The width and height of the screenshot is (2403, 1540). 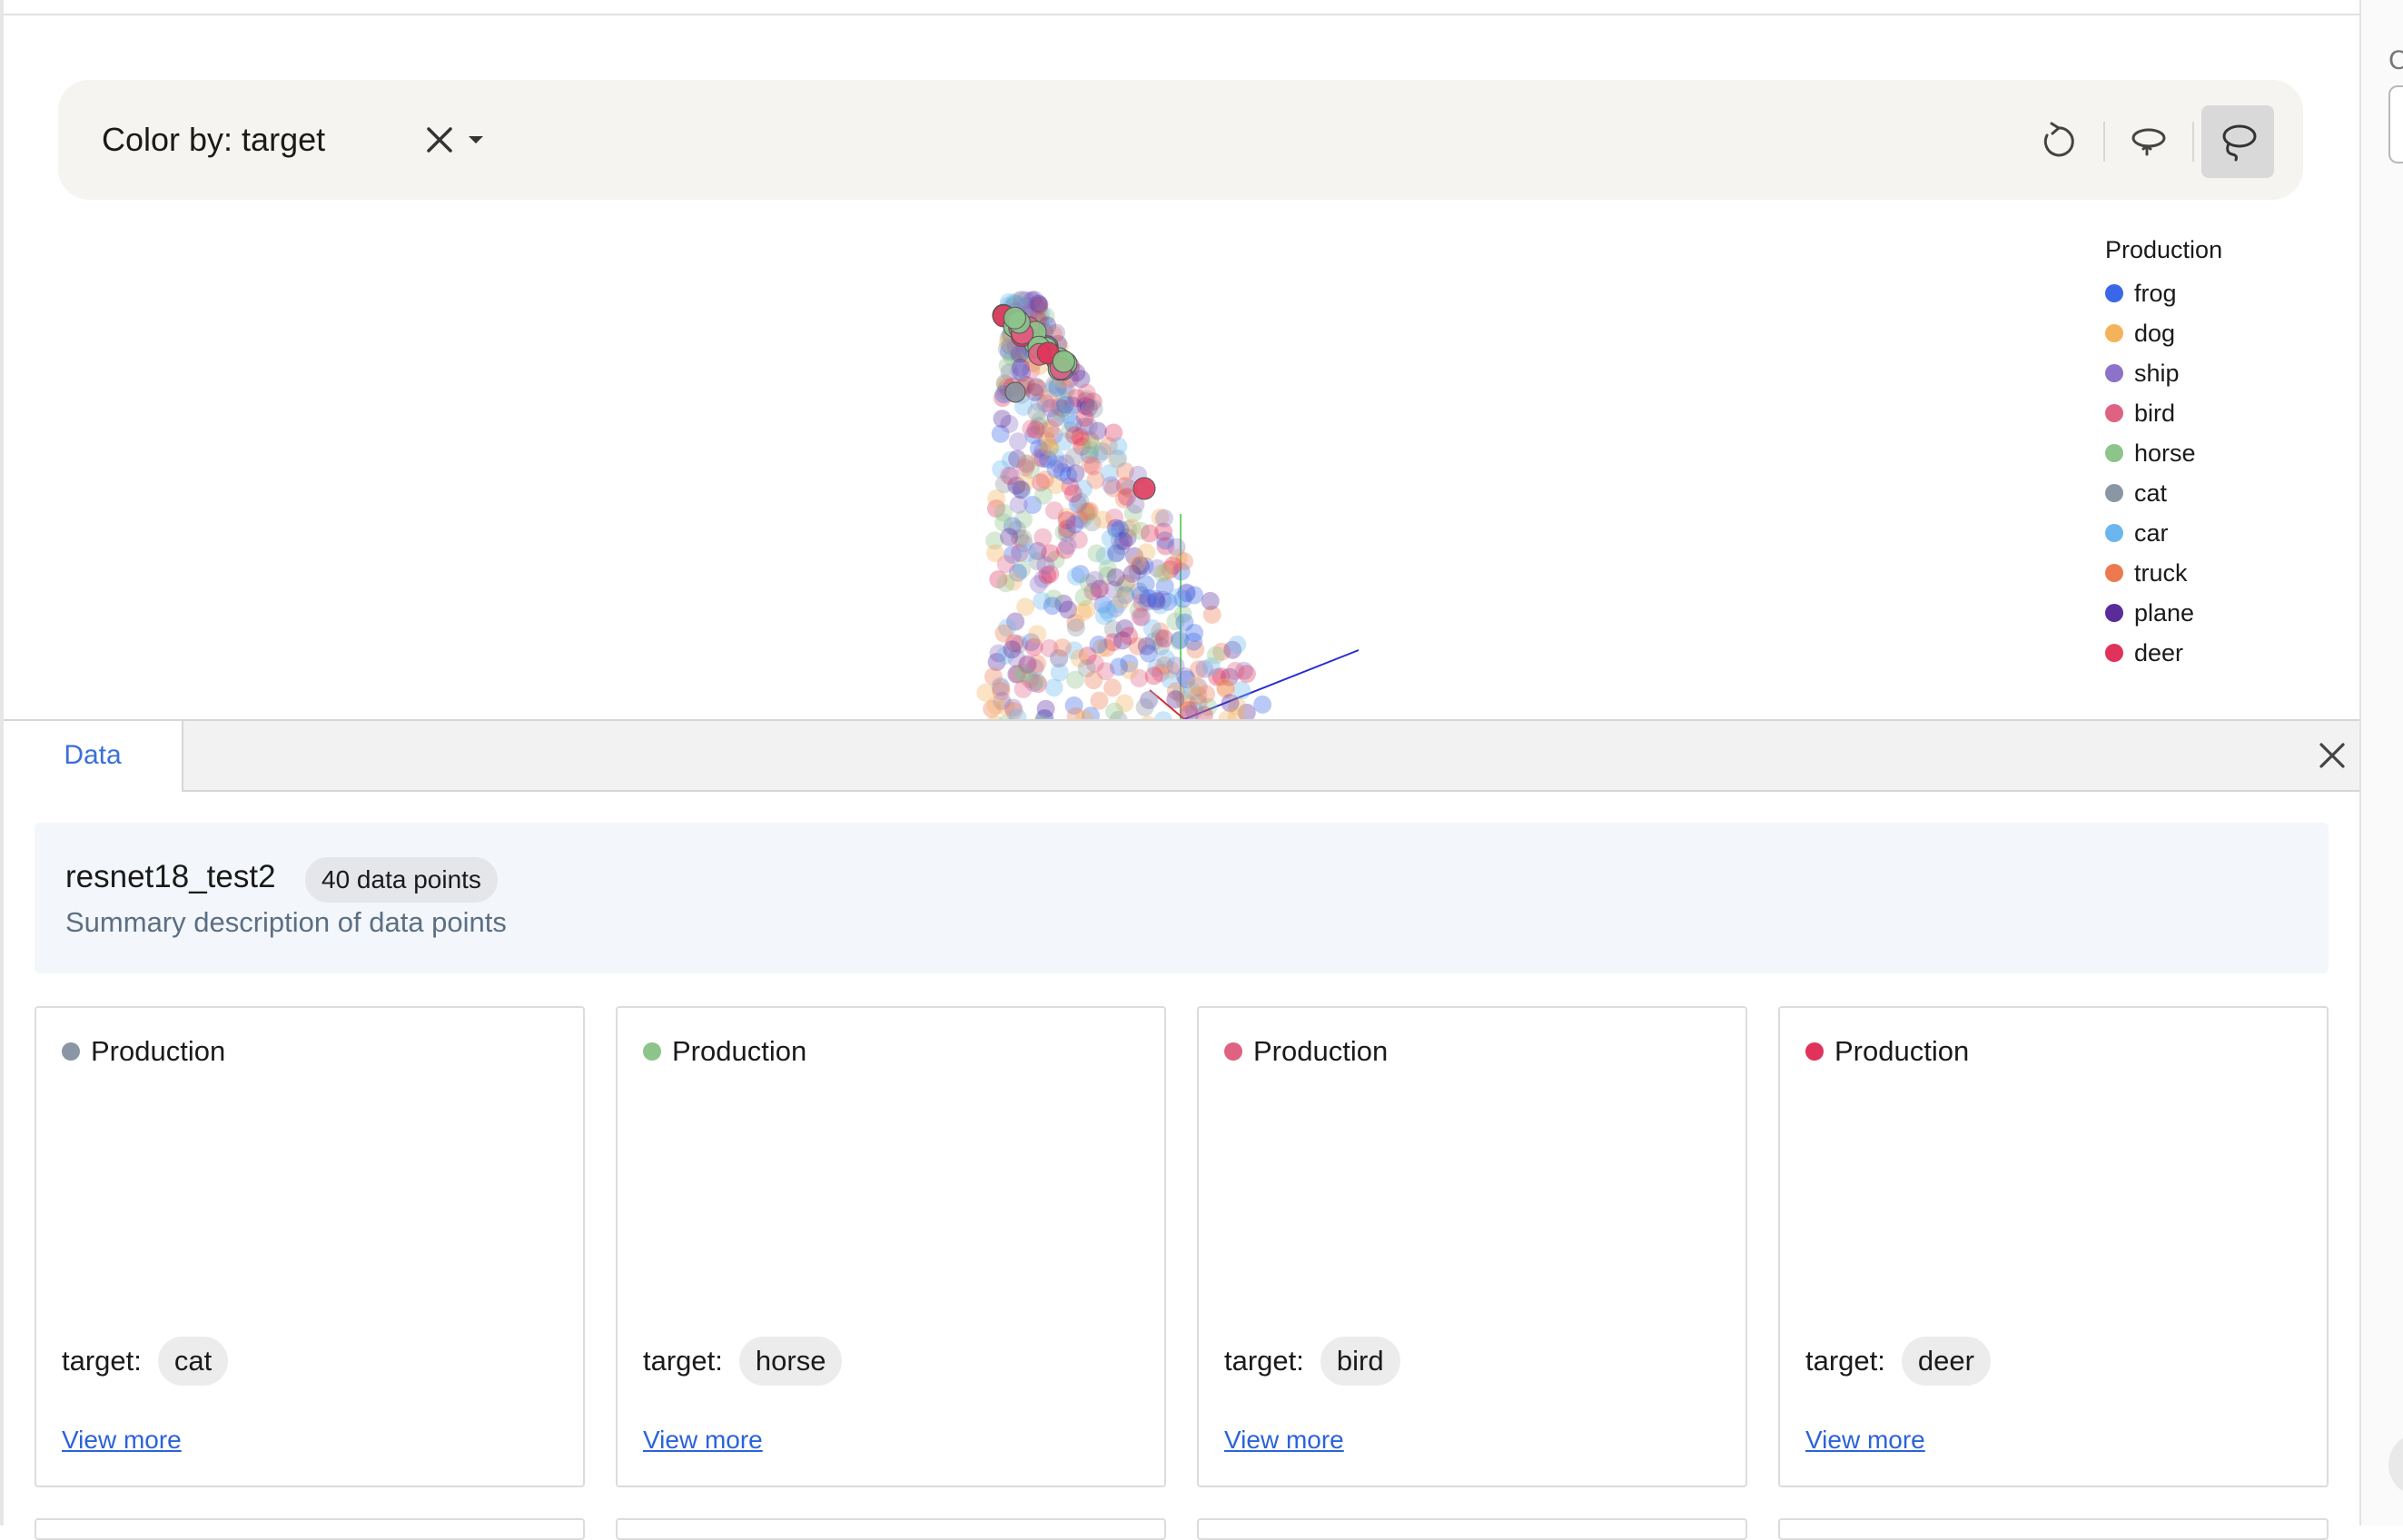 I want to click on legend-item-cat: cat, so click(x=2163, y=493).